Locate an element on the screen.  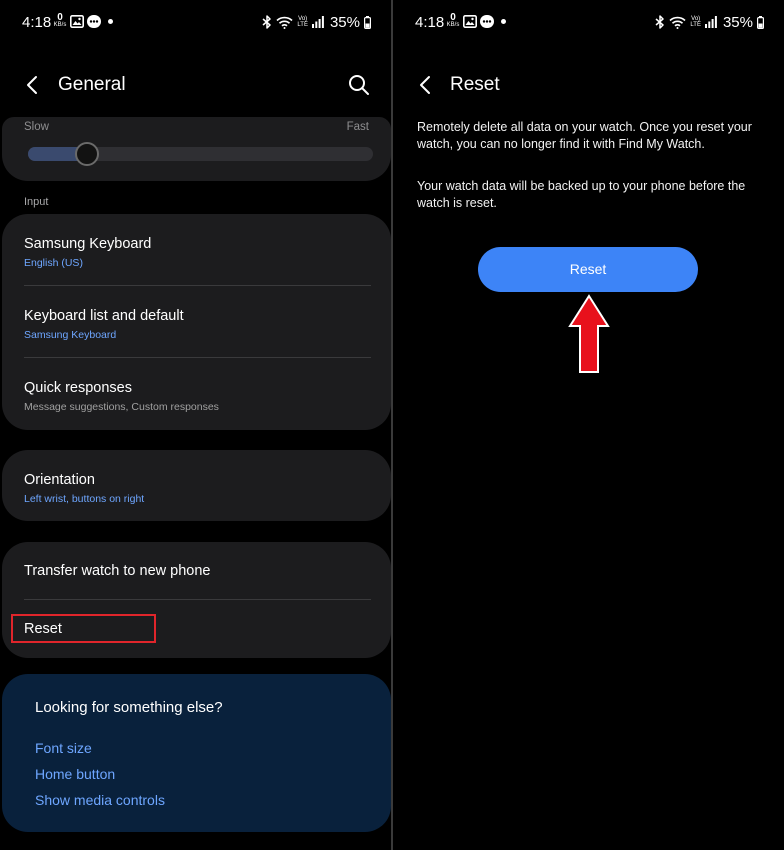
speed-slider-thumb is located at coordinates (86, 154).